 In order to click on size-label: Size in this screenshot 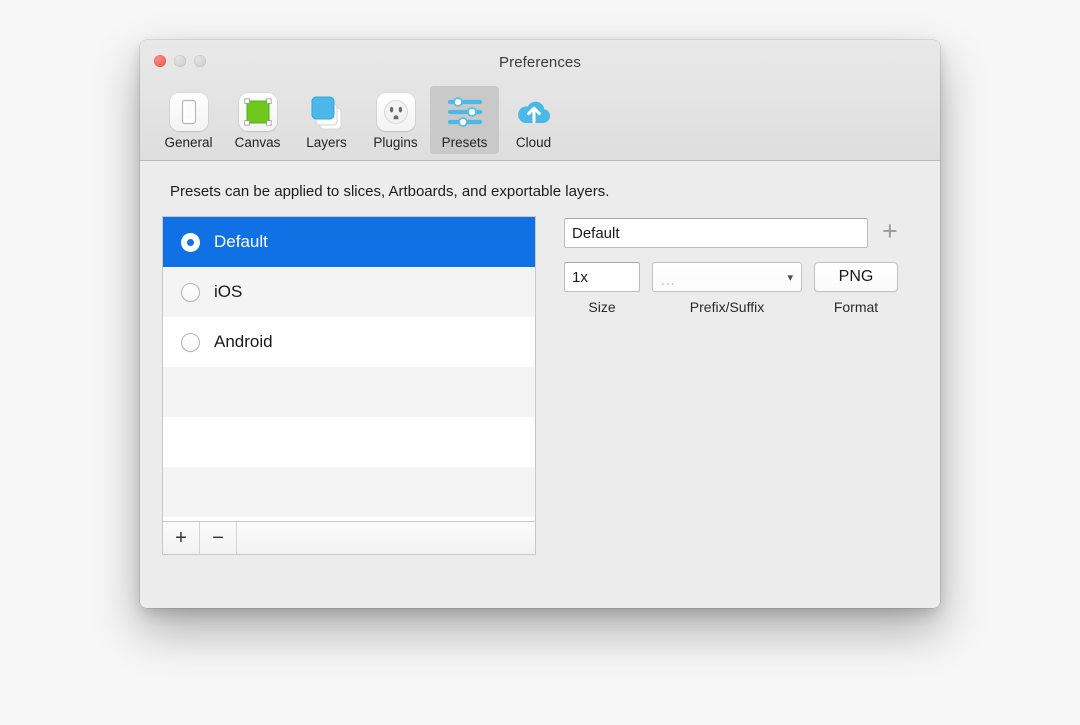, I will do `click(602, 307)`.